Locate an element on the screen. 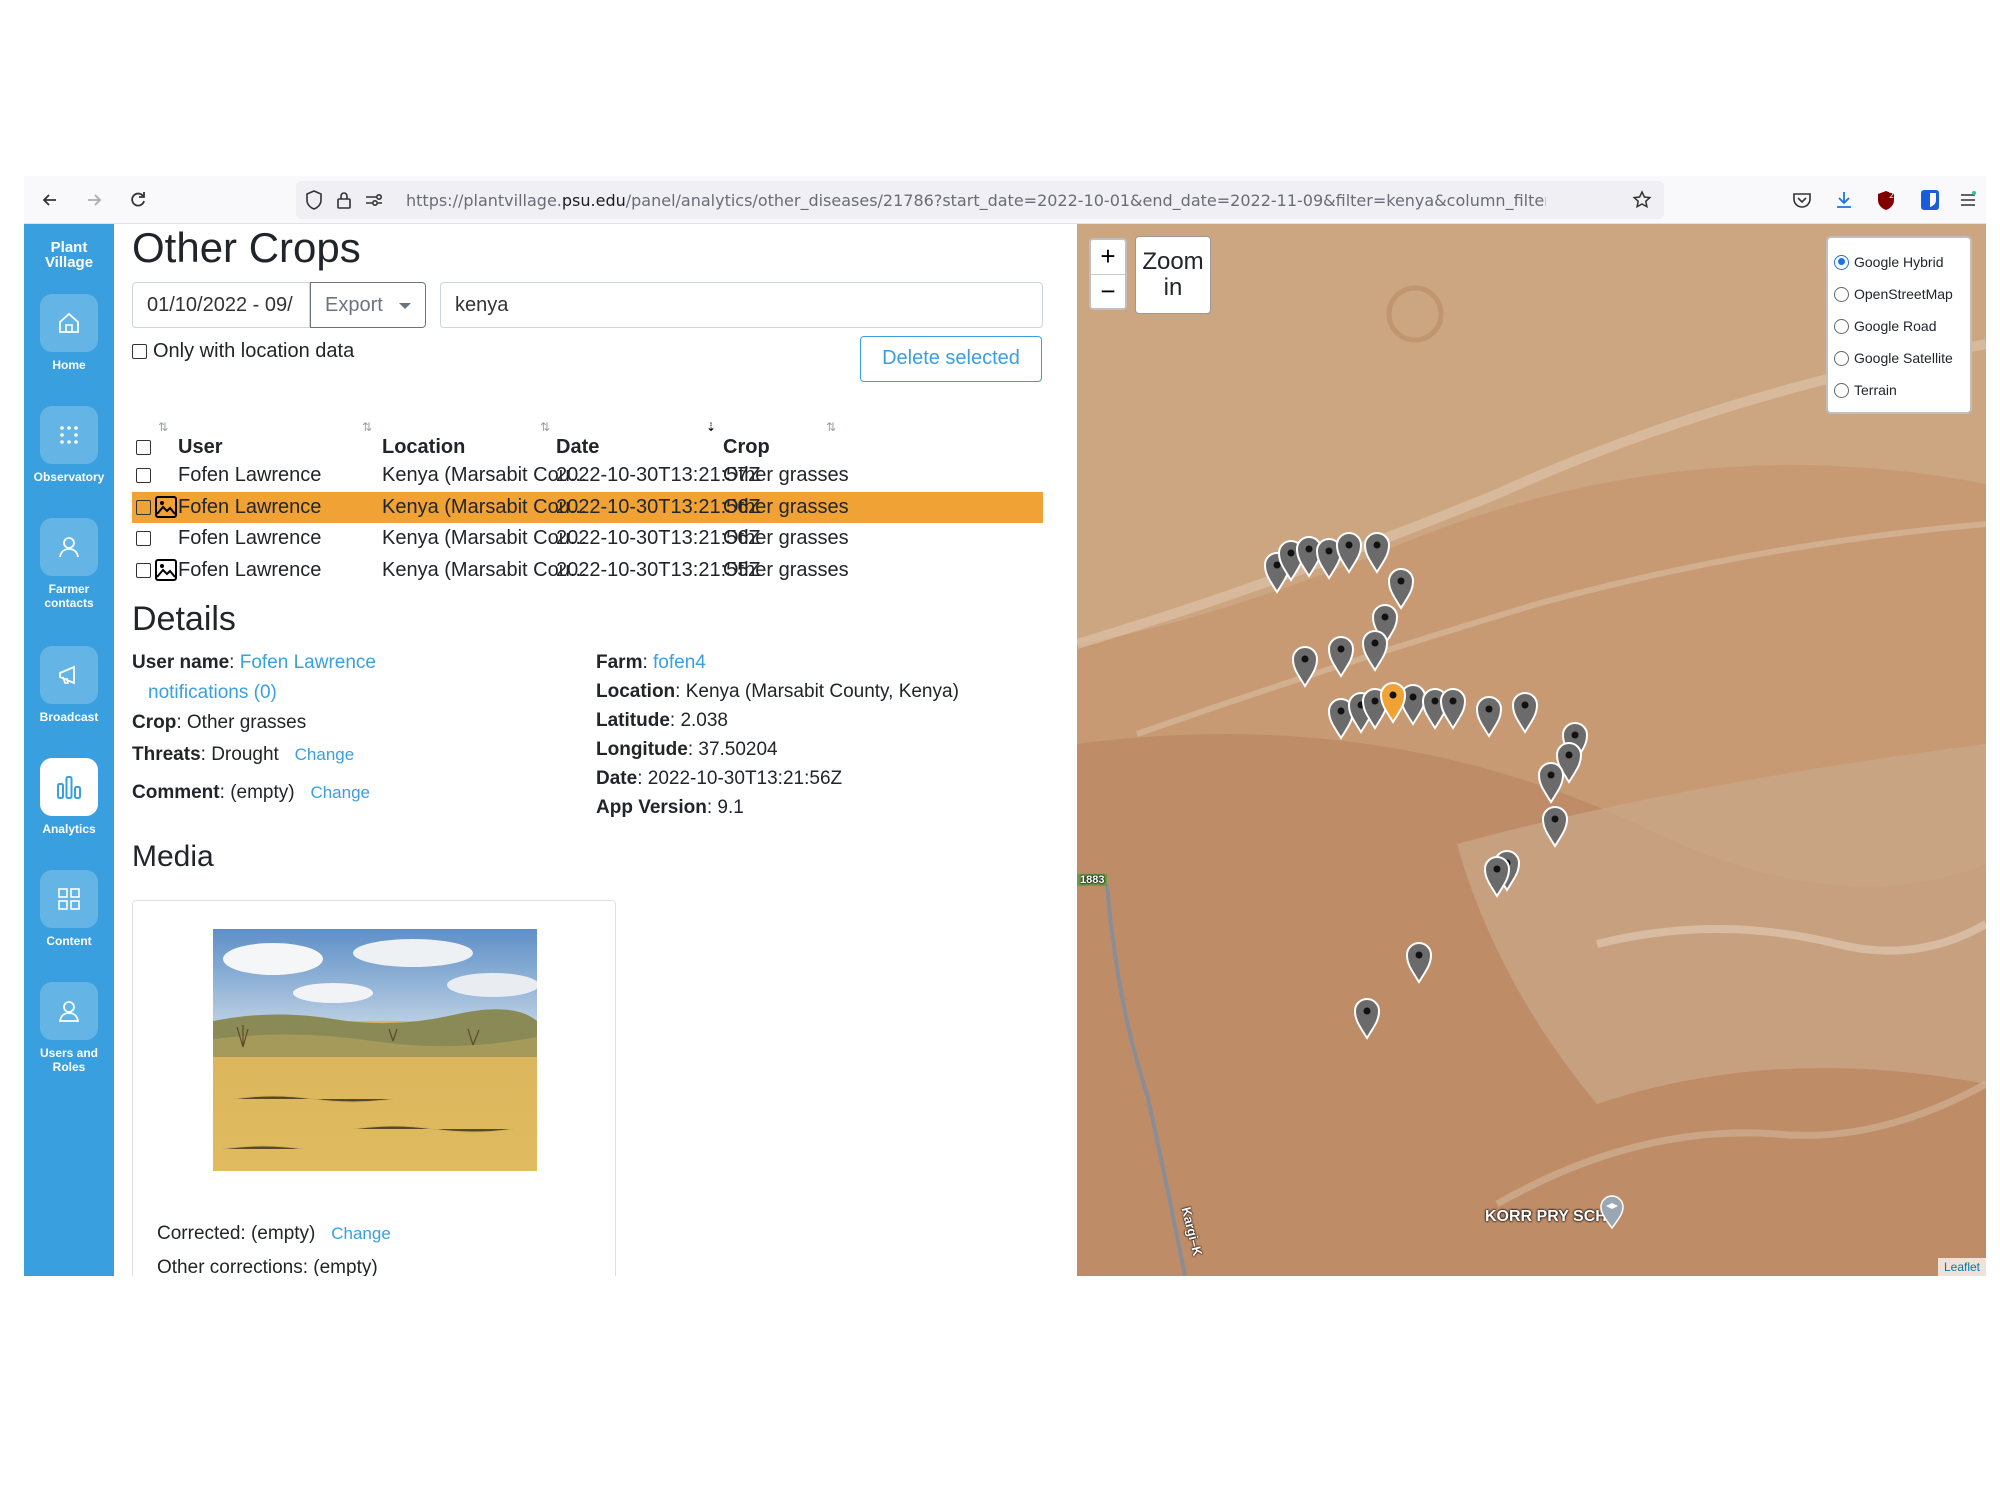 The image size is (2000, 1500). nav-users-and-roles: Users and Roles is located at coordinates (69, 1028).